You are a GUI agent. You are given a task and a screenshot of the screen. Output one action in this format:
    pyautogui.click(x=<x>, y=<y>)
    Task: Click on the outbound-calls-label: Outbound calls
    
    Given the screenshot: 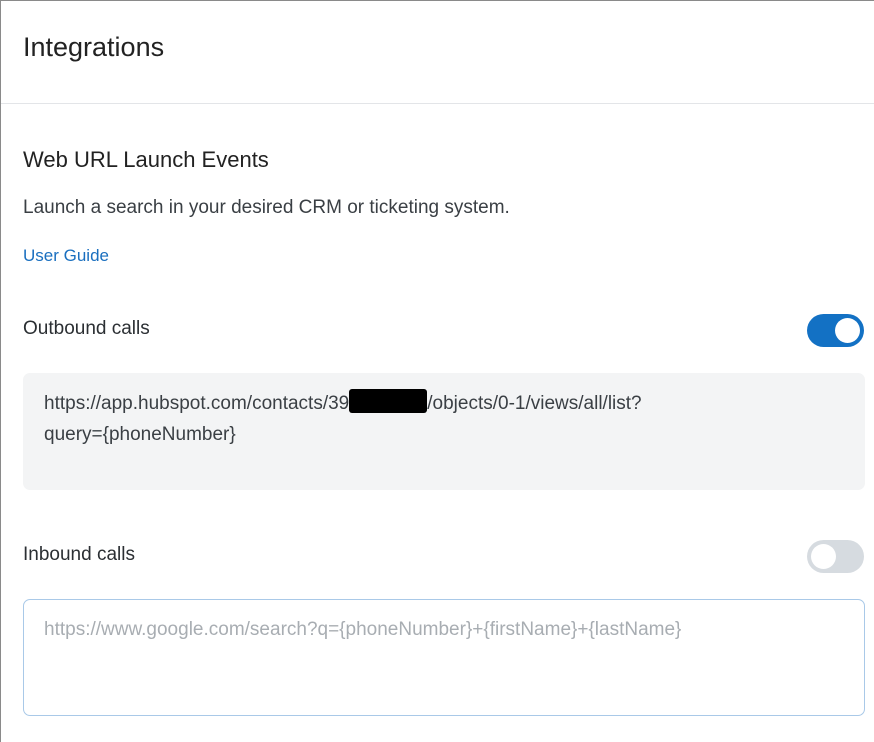 What is the action you would take?
    pyautogui.click(x=86, y=328)
    